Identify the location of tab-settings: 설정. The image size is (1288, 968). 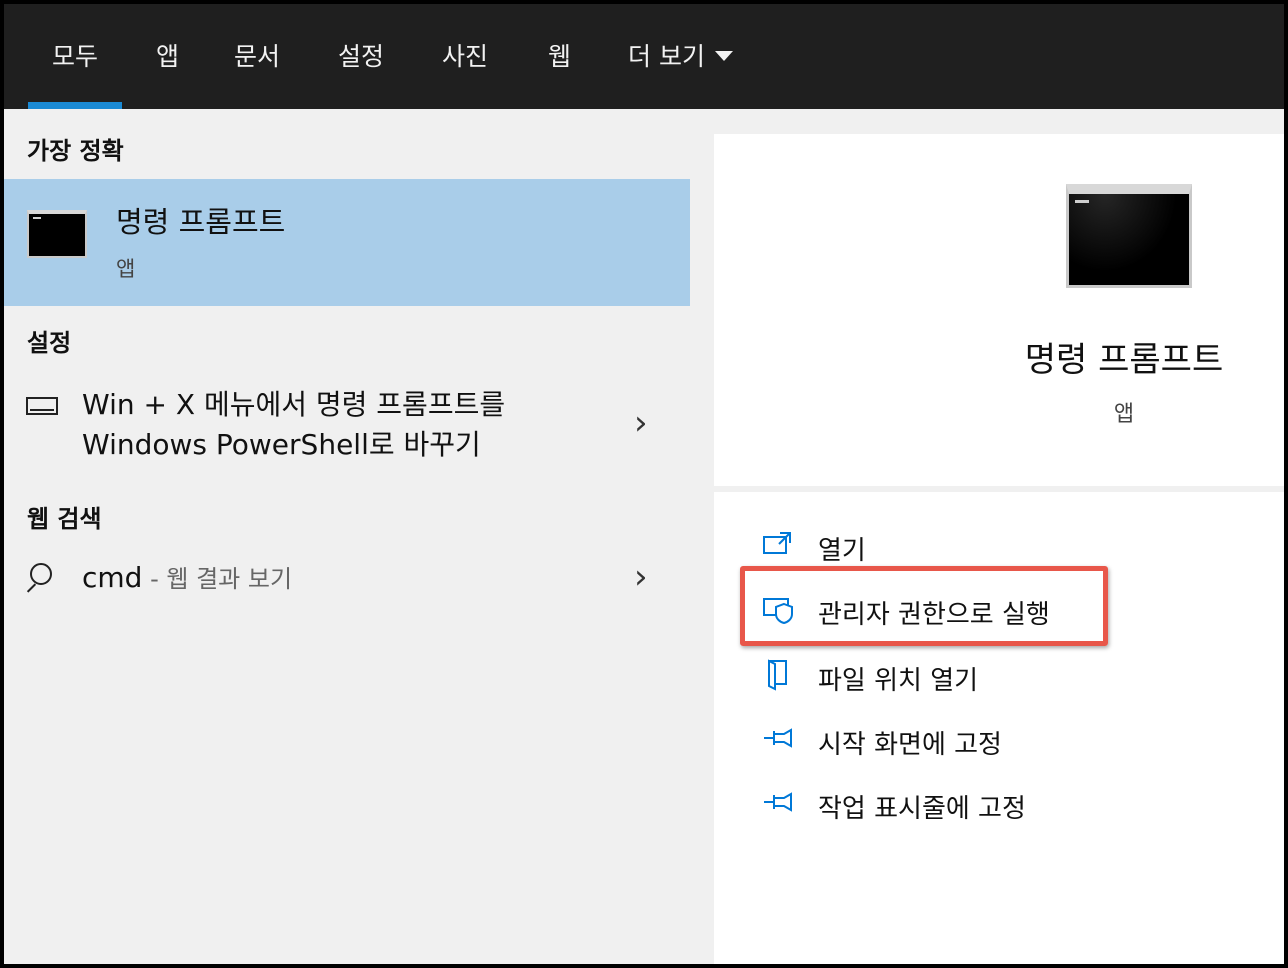
(361, 56).